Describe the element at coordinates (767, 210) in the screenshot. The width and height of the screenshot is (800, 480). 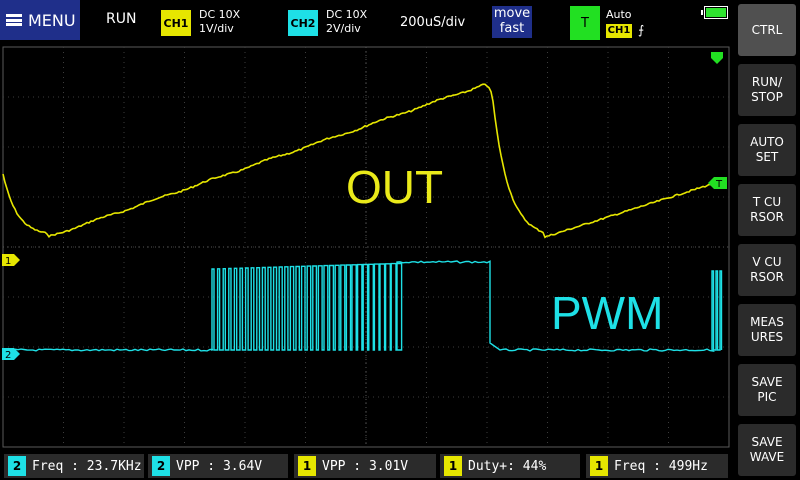
I see `t-cursor-button: T CU RSOR` at that location.